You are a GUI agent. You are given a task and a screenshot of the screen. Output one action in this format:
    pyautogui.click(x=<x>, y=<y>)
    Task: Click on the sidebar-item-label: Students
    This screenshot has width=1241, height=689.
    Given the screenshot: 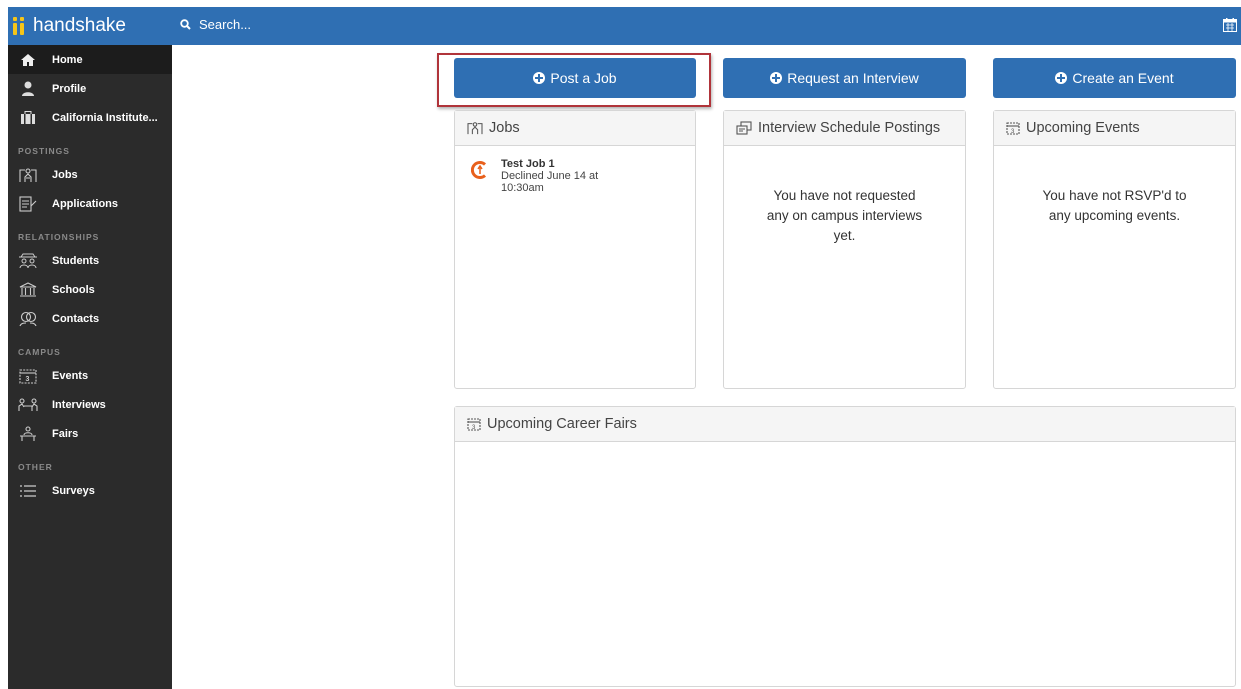 What is the action you would take?
    pyautogui.click(x=76, y=260)
    